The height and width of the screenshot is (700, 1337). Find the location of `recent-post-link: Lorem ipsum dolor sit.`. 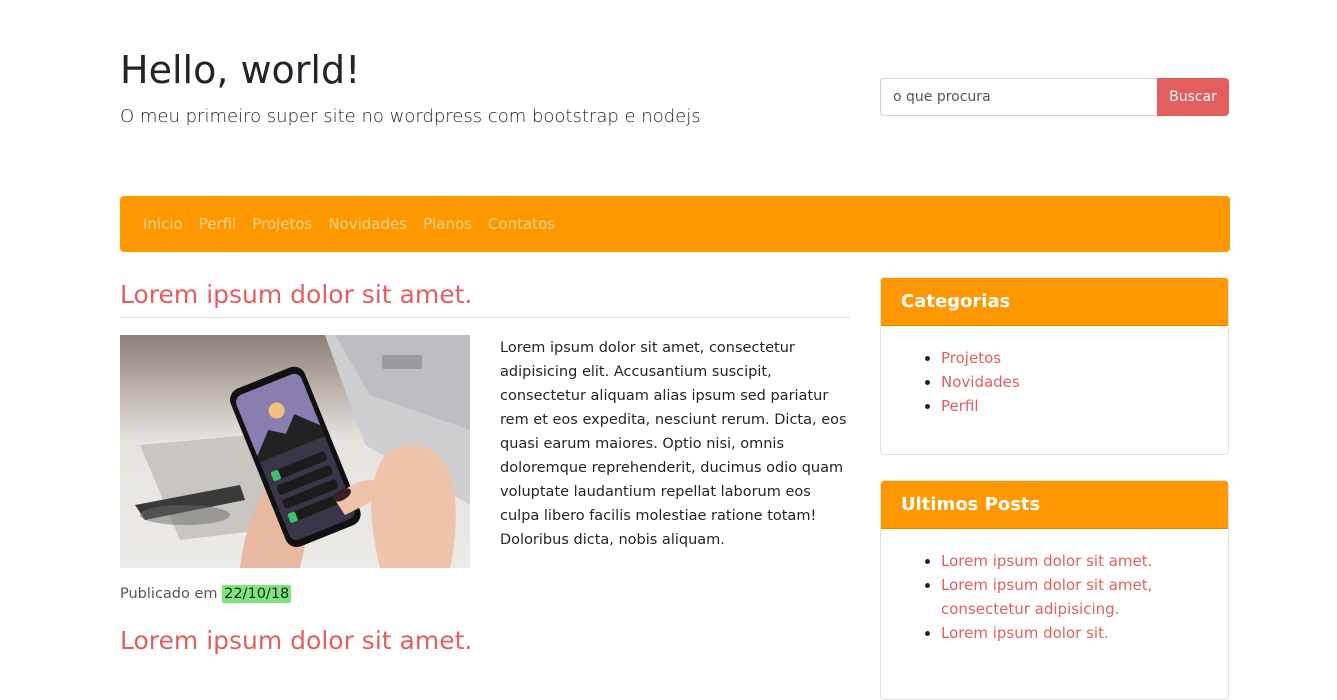

recent-post-link: Lorem ipsum dolor sit. is located at coordinates (1025, 633).